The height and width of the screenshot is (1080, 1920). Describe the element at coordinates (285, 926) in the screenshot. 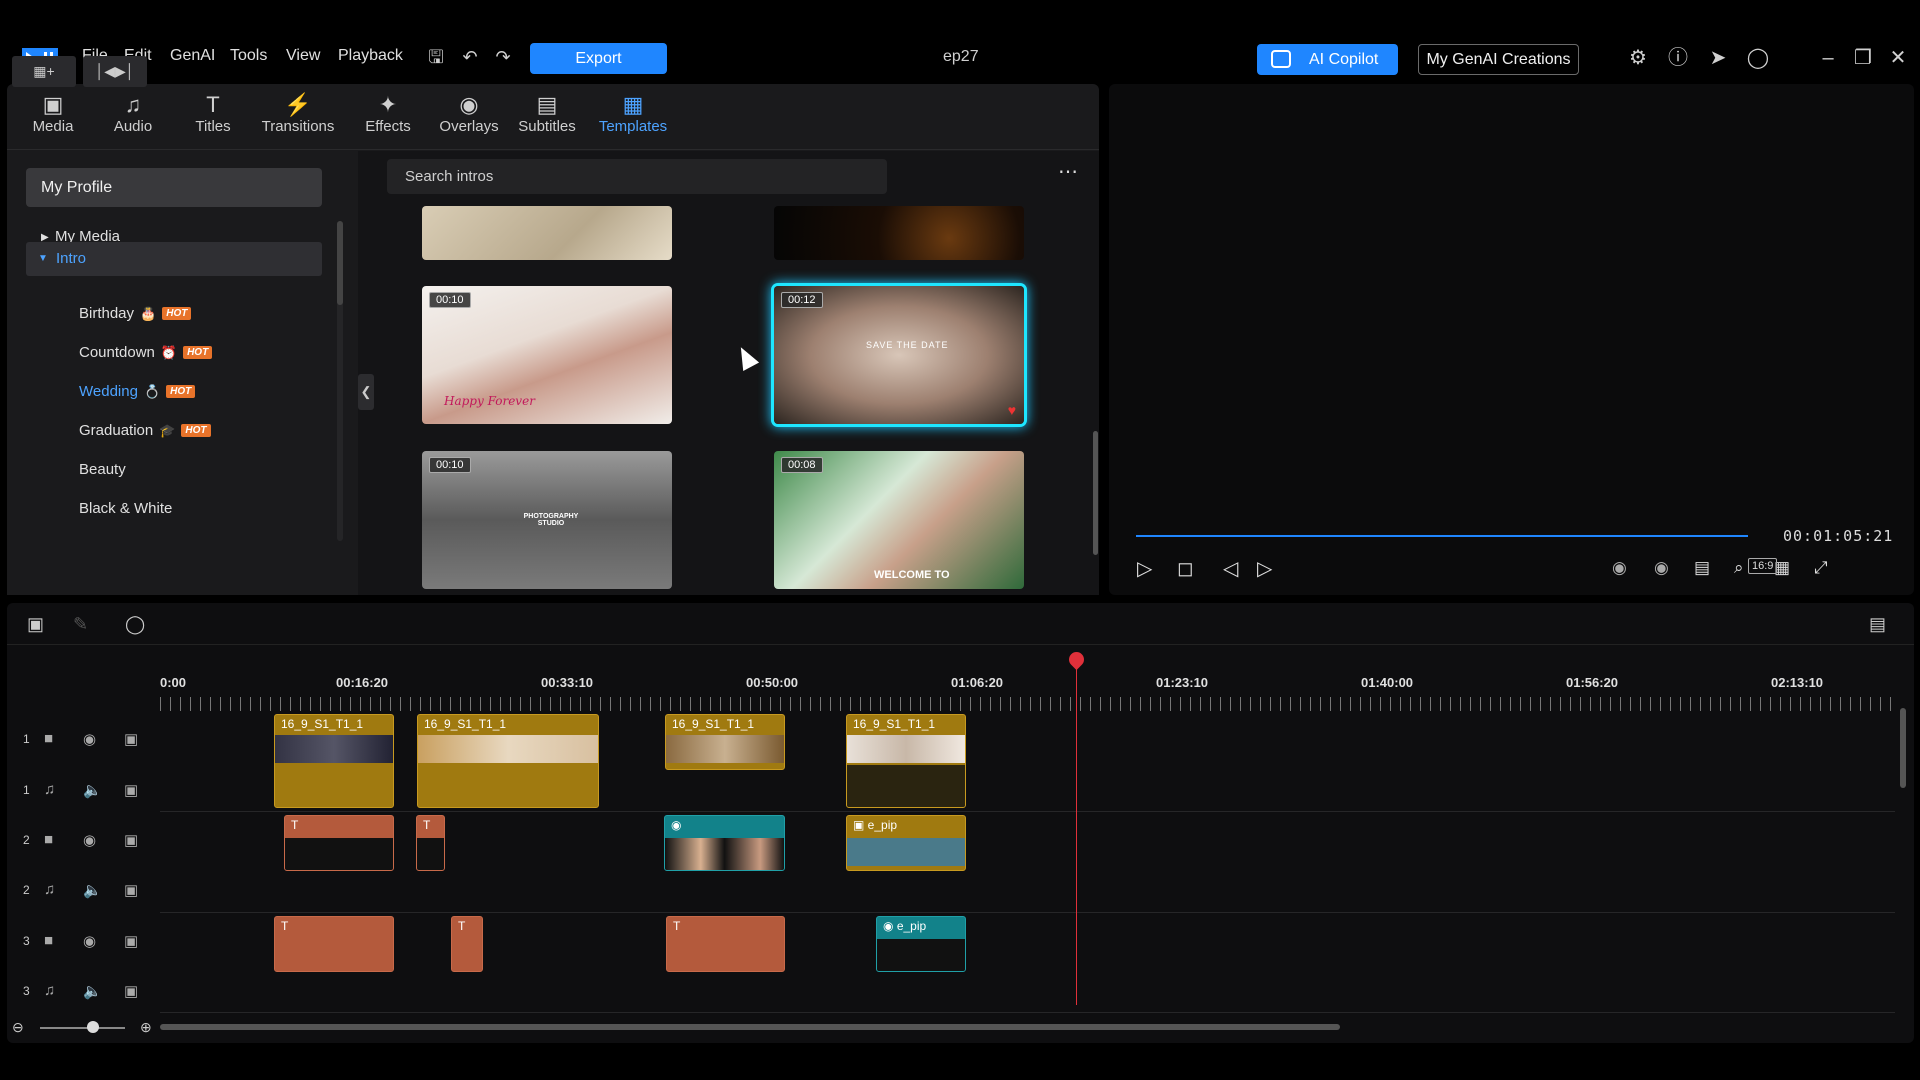

I see `title-t-icon: T` at that location.